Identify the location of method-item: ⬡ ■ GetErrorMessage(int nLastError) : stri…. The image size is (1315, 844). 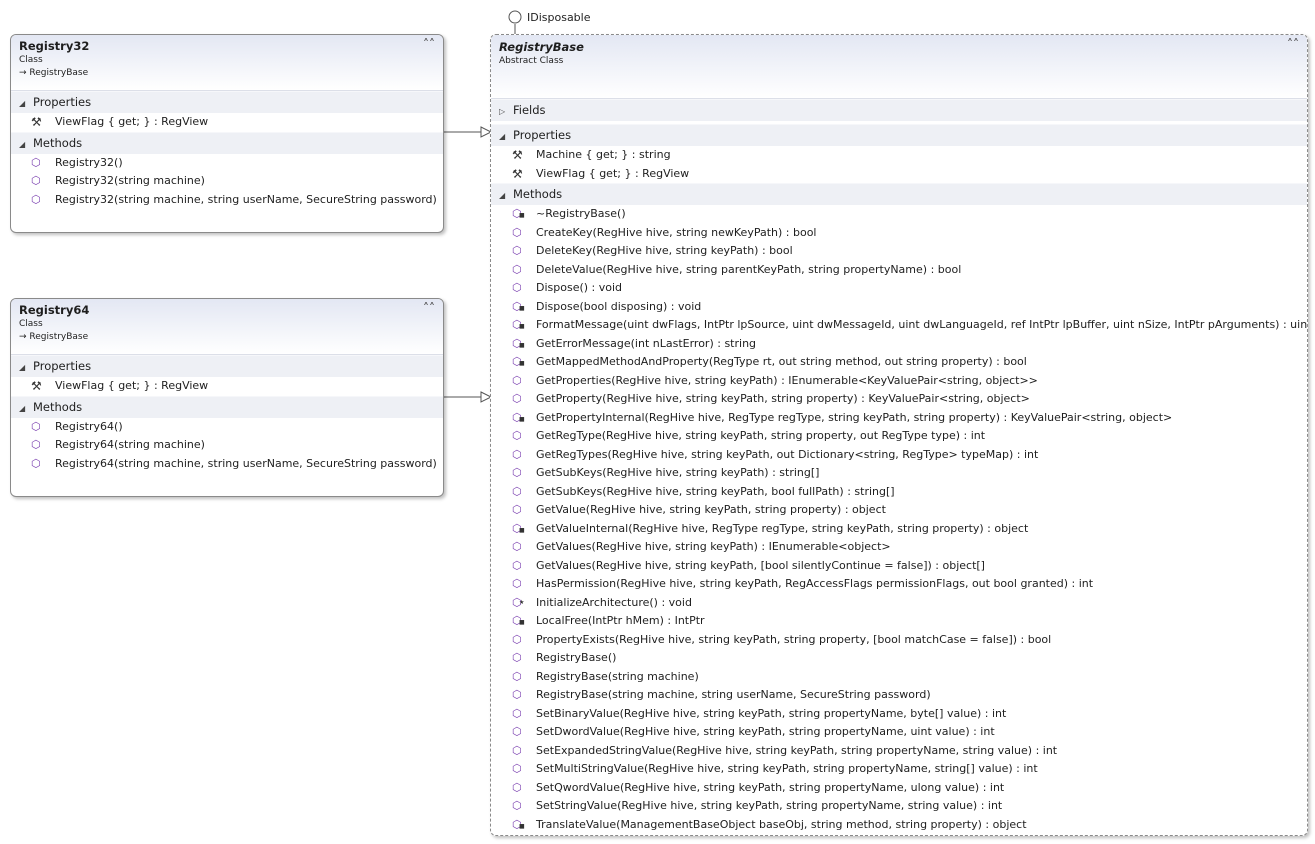
(899, 344).